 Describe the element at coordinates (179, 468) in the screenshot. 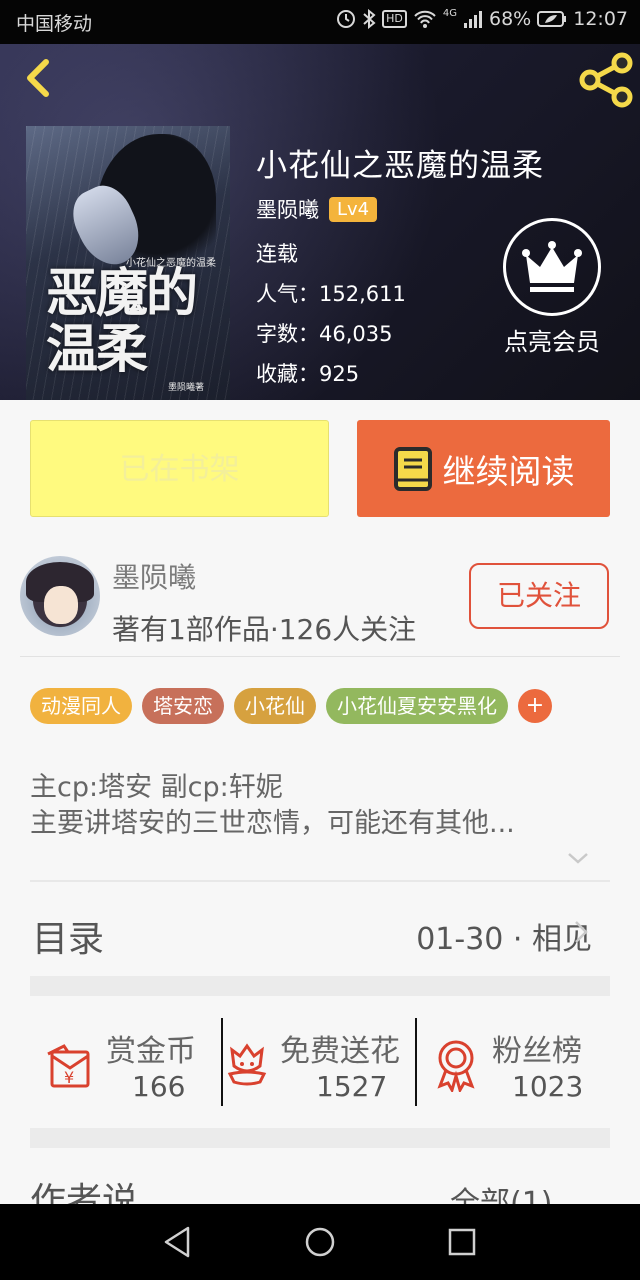

I see `in-shelf-button: 已在书架` at that location.